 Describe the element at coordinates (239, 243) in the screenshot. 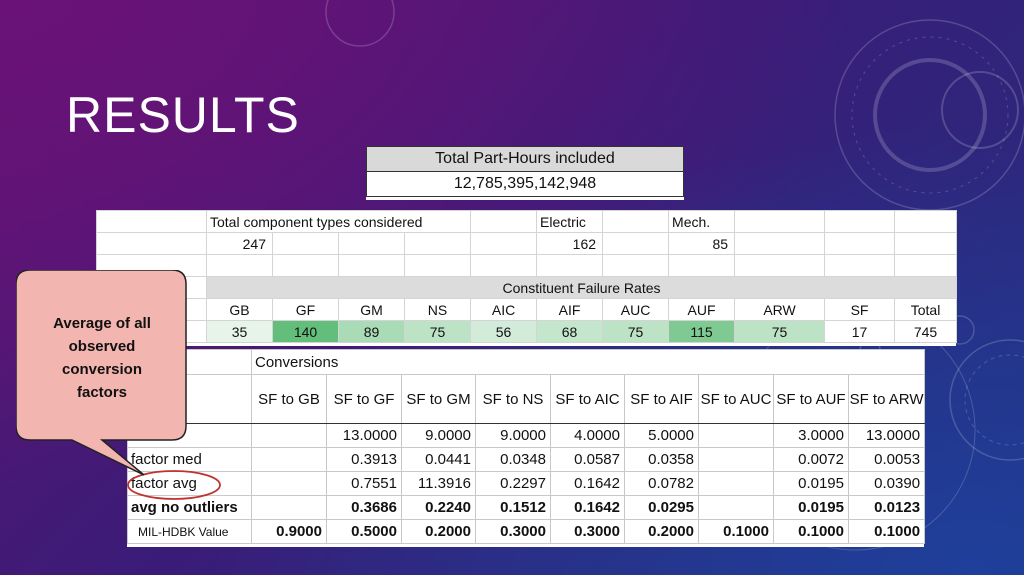

I see `component-types-total: 247` at that location.